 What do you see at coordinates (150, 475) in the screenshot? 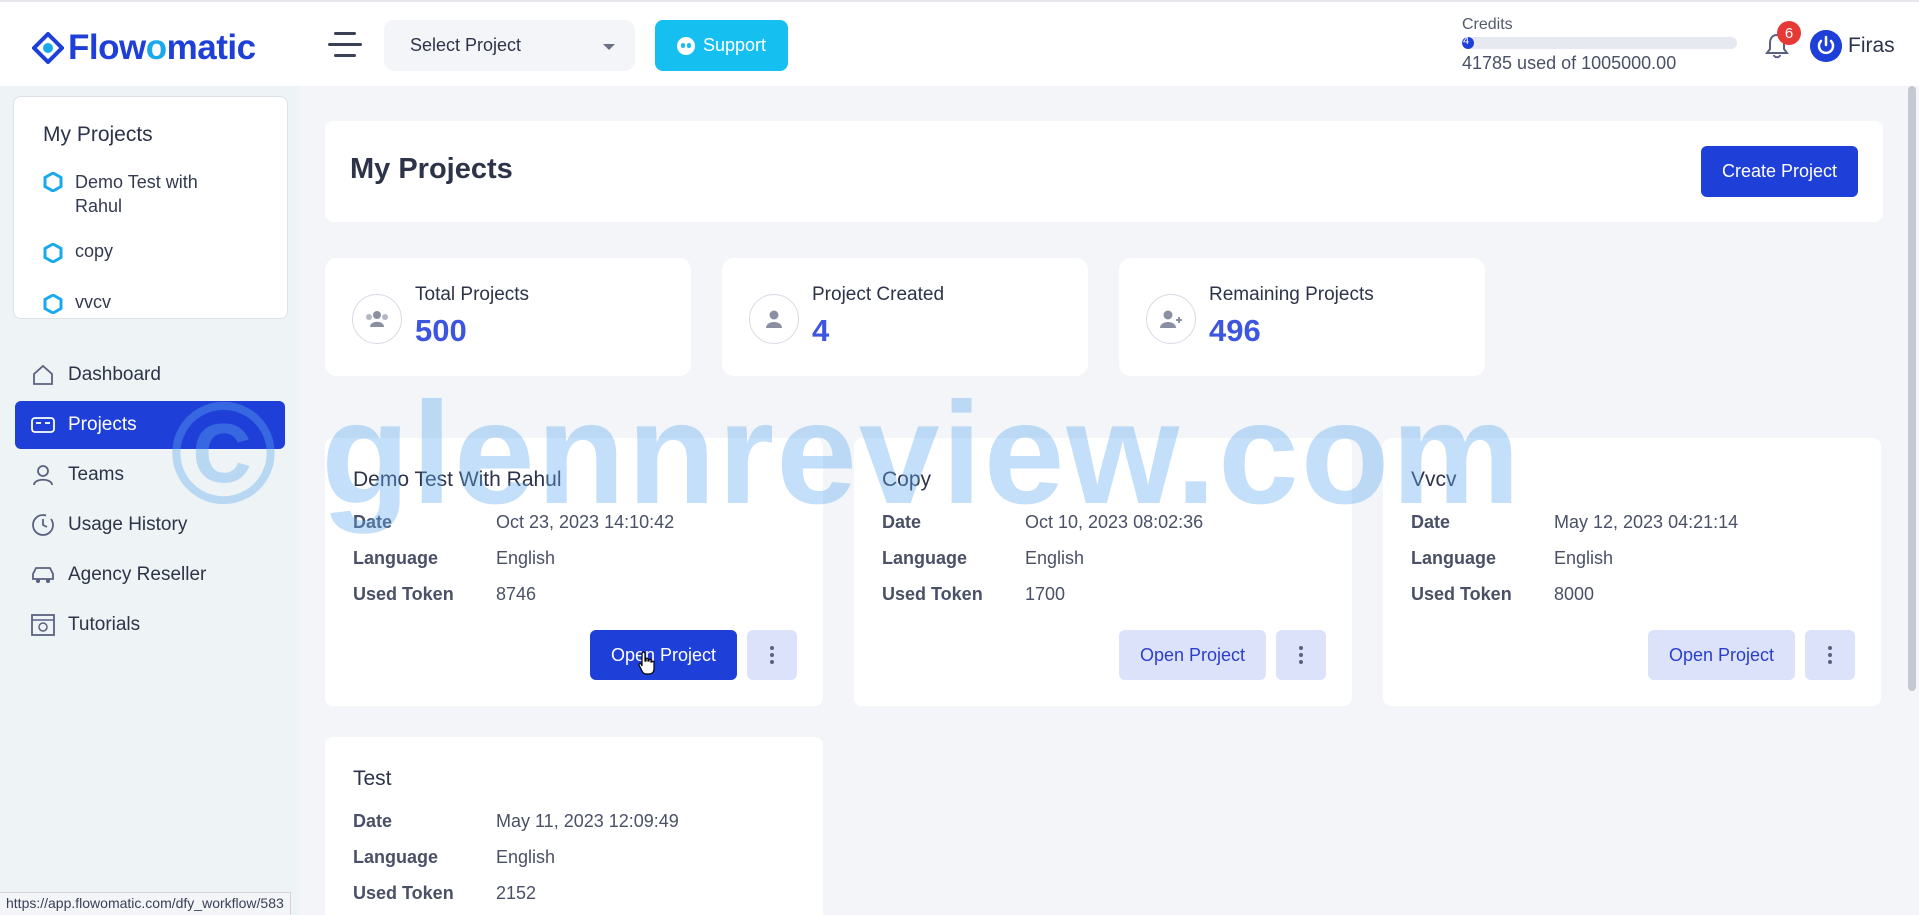
I see `sidebar-item-teams: Teams` at bounding box center [150, 475].